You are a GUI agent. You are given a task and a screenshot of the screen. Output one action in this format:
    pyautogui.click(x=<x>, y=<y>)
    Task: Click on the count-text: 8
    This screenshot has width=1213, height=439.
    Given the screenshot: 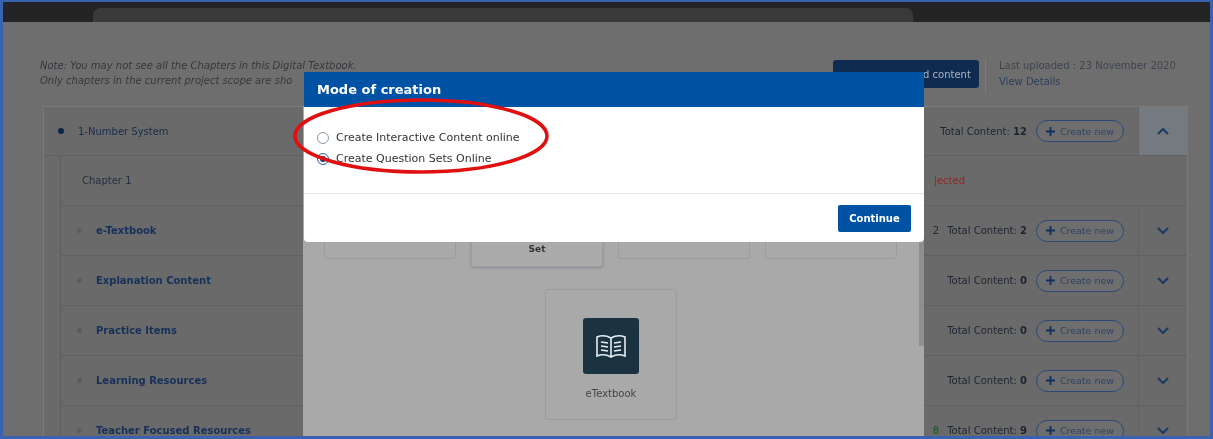 What is the action you would take?
    pyautogui.click(x=936, y=430)
    